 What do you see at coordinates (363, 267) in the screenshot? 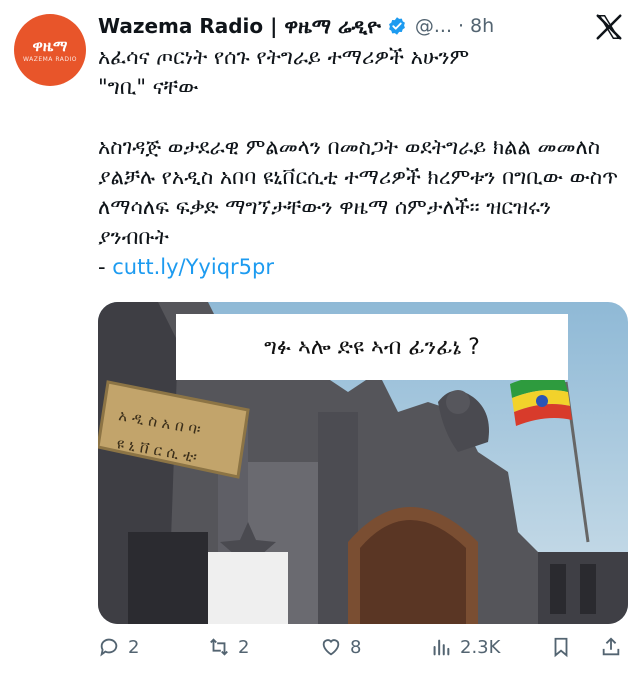
I see `tweet-link-line: - cutt.ly/Yyiqr5pr` at bounding box center [363, 267].